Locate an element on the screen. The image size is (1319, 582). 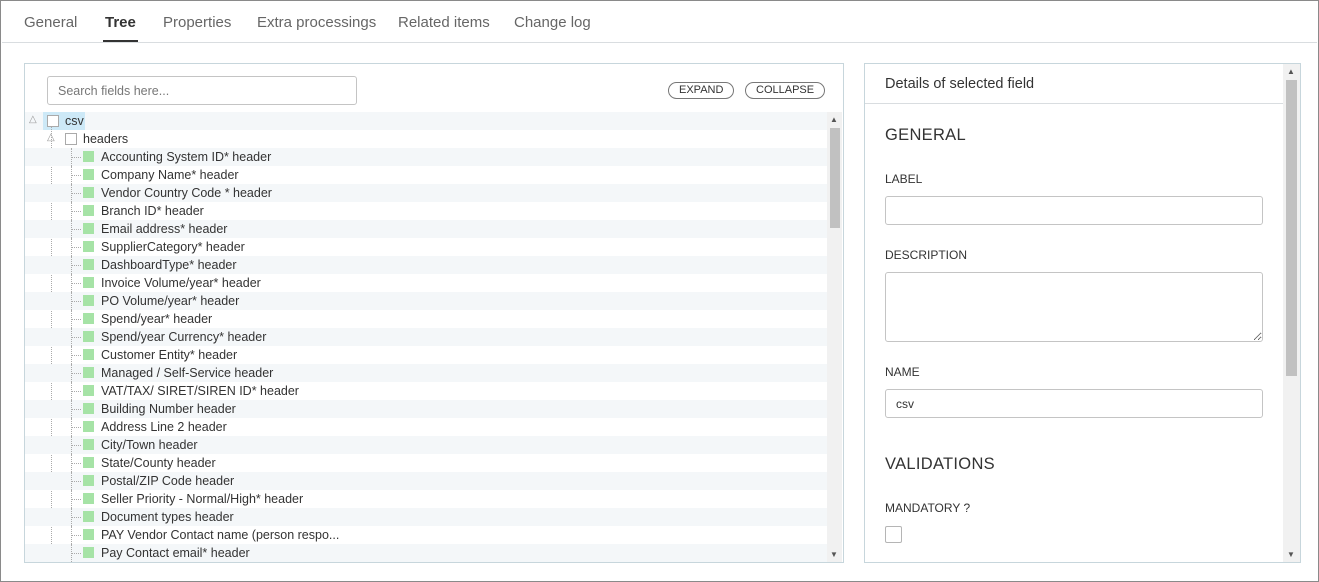
tree-leaf-node: Postal/ZIP Code header is located at coordinates (426, 481).